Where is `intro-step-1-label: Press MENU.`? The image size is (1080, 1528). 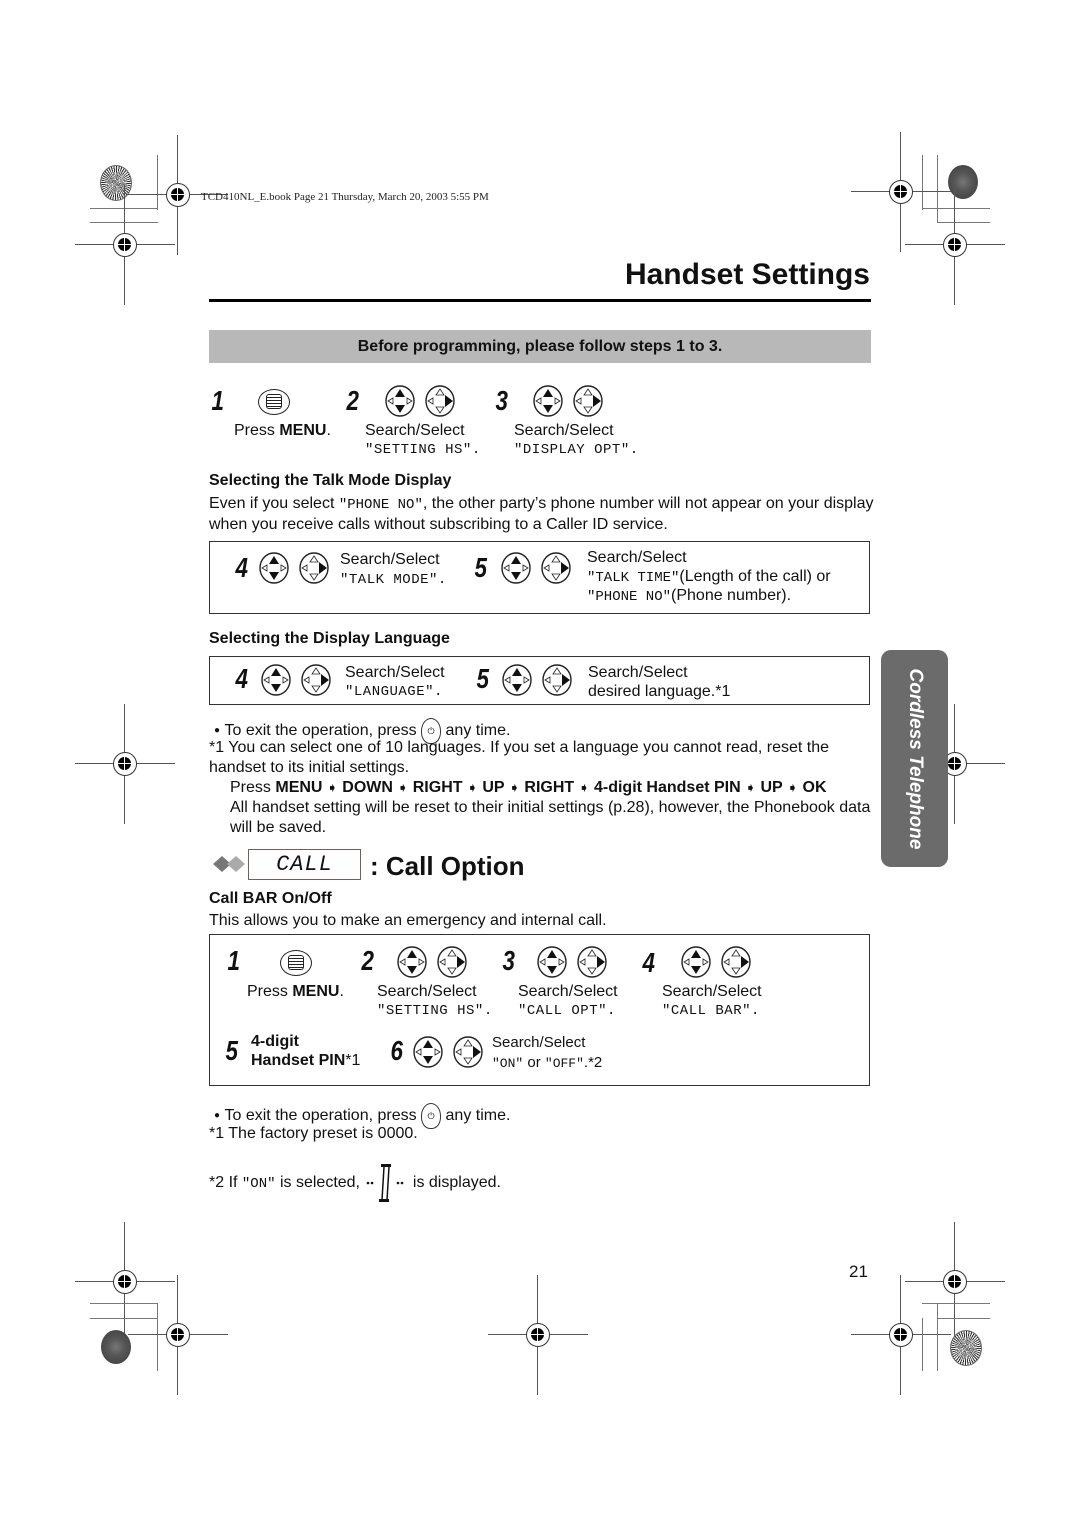 intro-step-1-label: Press MENU. is located at coordinates (282, 430).